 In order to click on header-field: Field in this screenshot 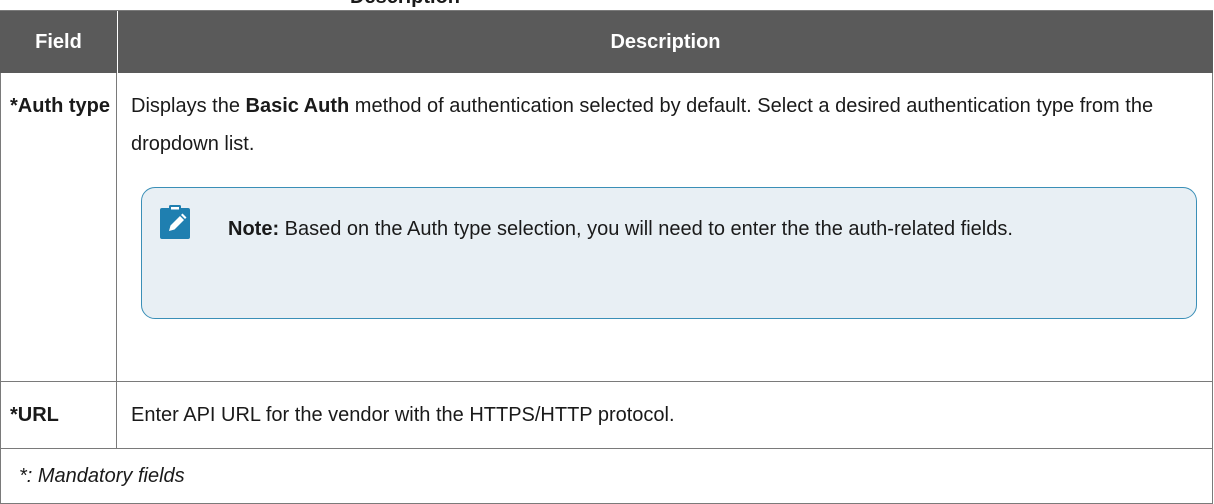, I will do `click(59, 42)`.